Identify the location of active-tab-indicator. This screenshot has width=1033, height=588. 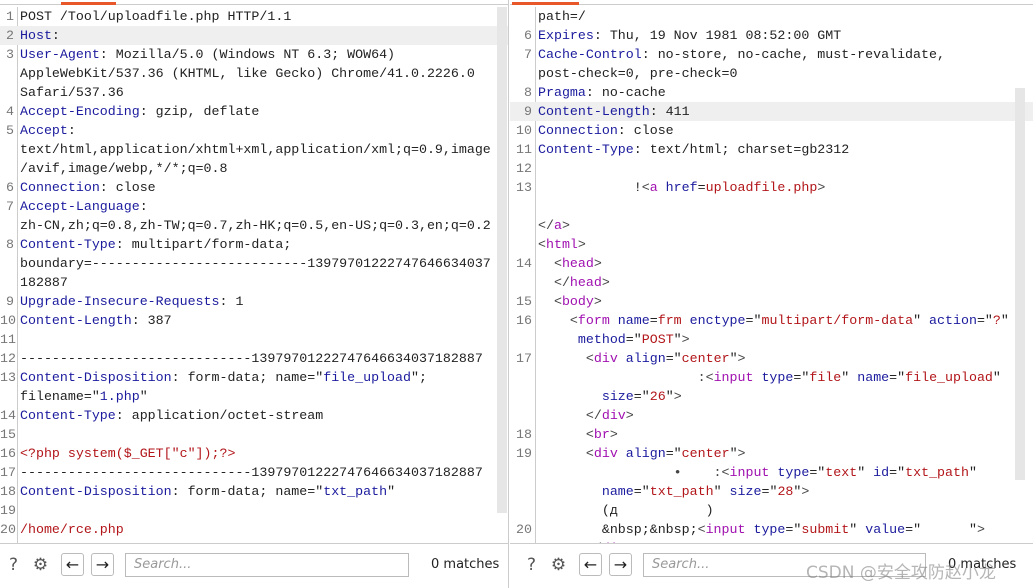
(88, 3).